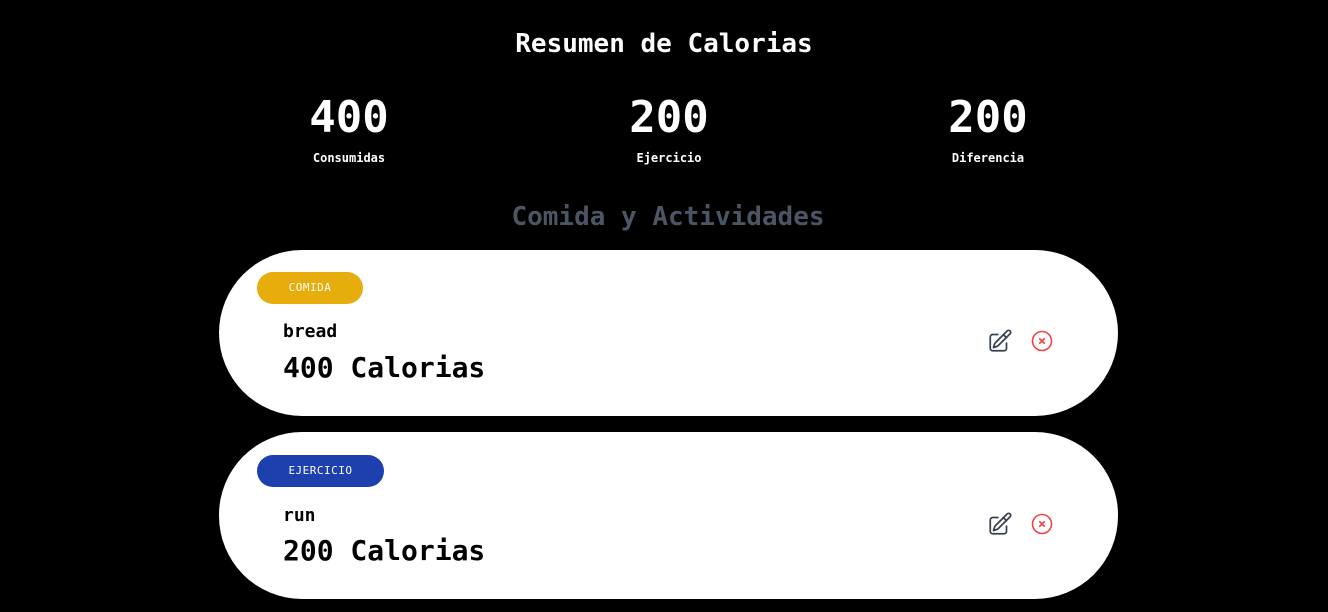 This screenshot has height=612, width=1328. I want to click on stat-consumed: 400 Consumidas, so click(349, 129).